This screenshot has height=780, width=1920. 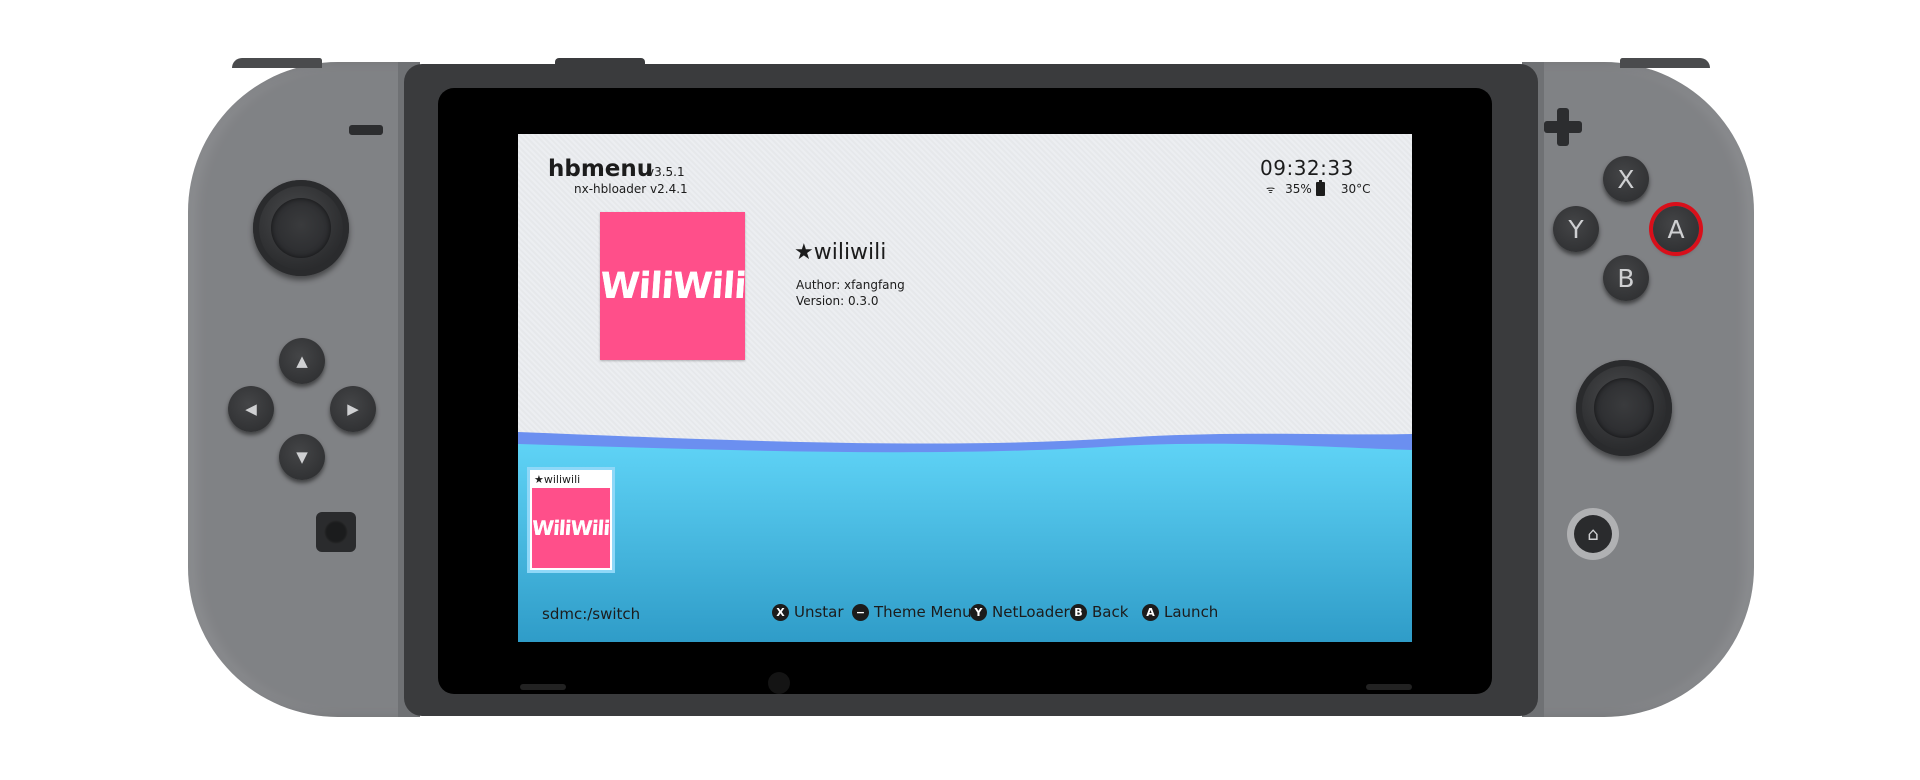 I want to click on battery-percentage: 35%, so click(x=1298, y=189).